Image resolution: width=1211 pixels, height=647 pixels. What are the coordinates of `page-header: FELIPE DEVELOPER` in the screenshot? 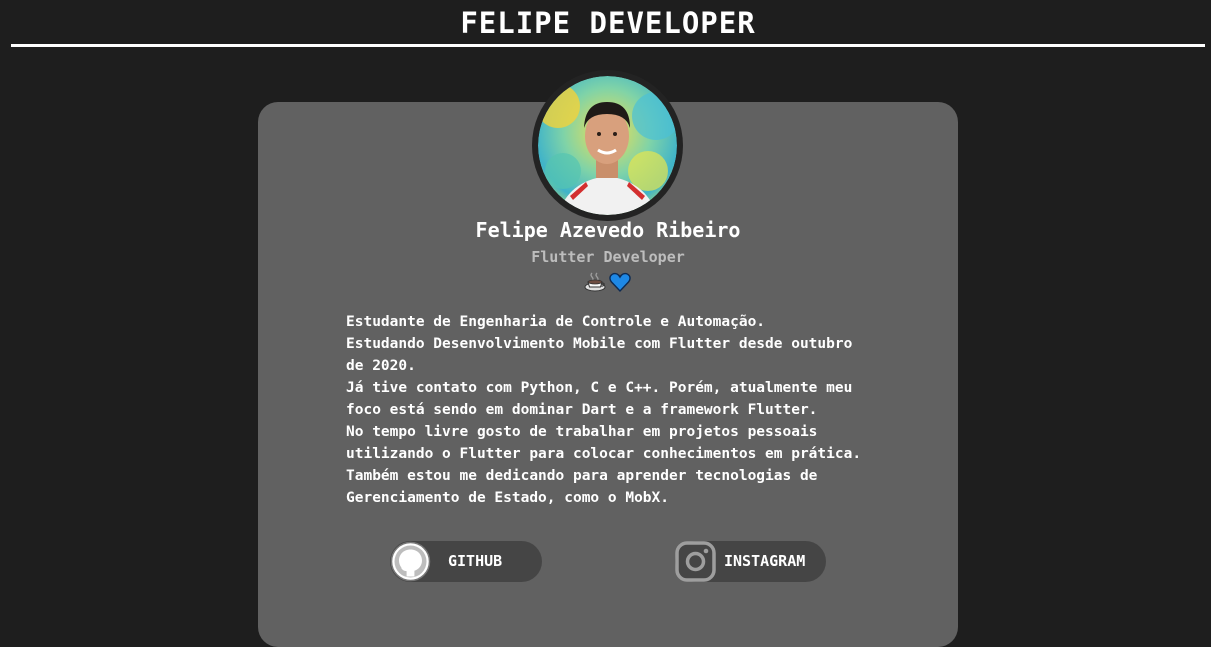 It's located at (608, 23).